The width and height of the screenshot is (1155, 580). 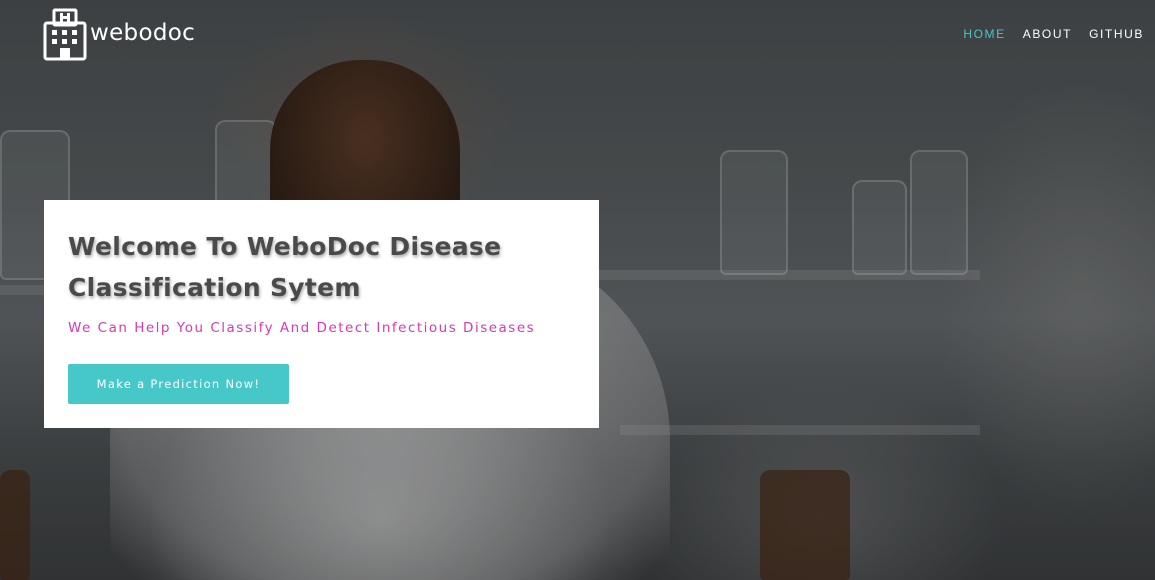 What do you see at coordinates (577, 35) in the screenshot?
I see `navbar: webodoc HOME ABOUT GITHUB` at bounding box center [577, 35].